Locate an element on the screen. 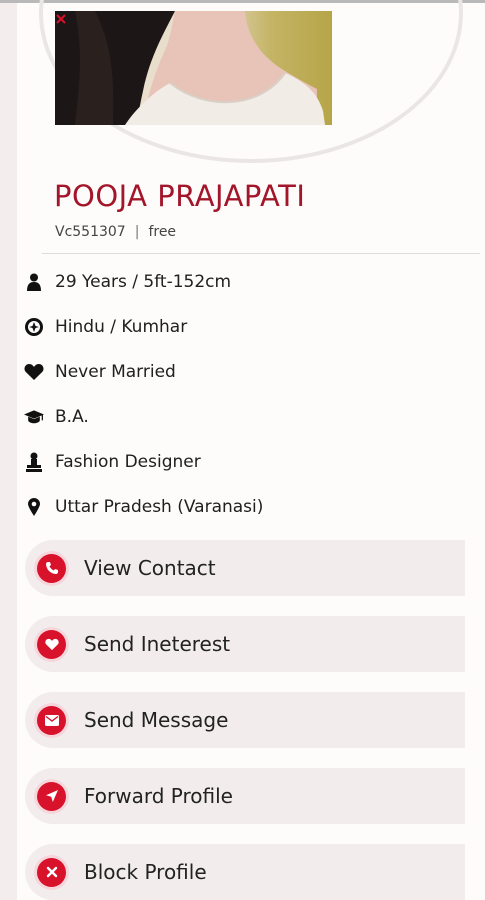 The height and width of the screenshot is (900, 485). detail-location: Uttar Pradesh (Varanasi) is located at coordinates (143, 507).